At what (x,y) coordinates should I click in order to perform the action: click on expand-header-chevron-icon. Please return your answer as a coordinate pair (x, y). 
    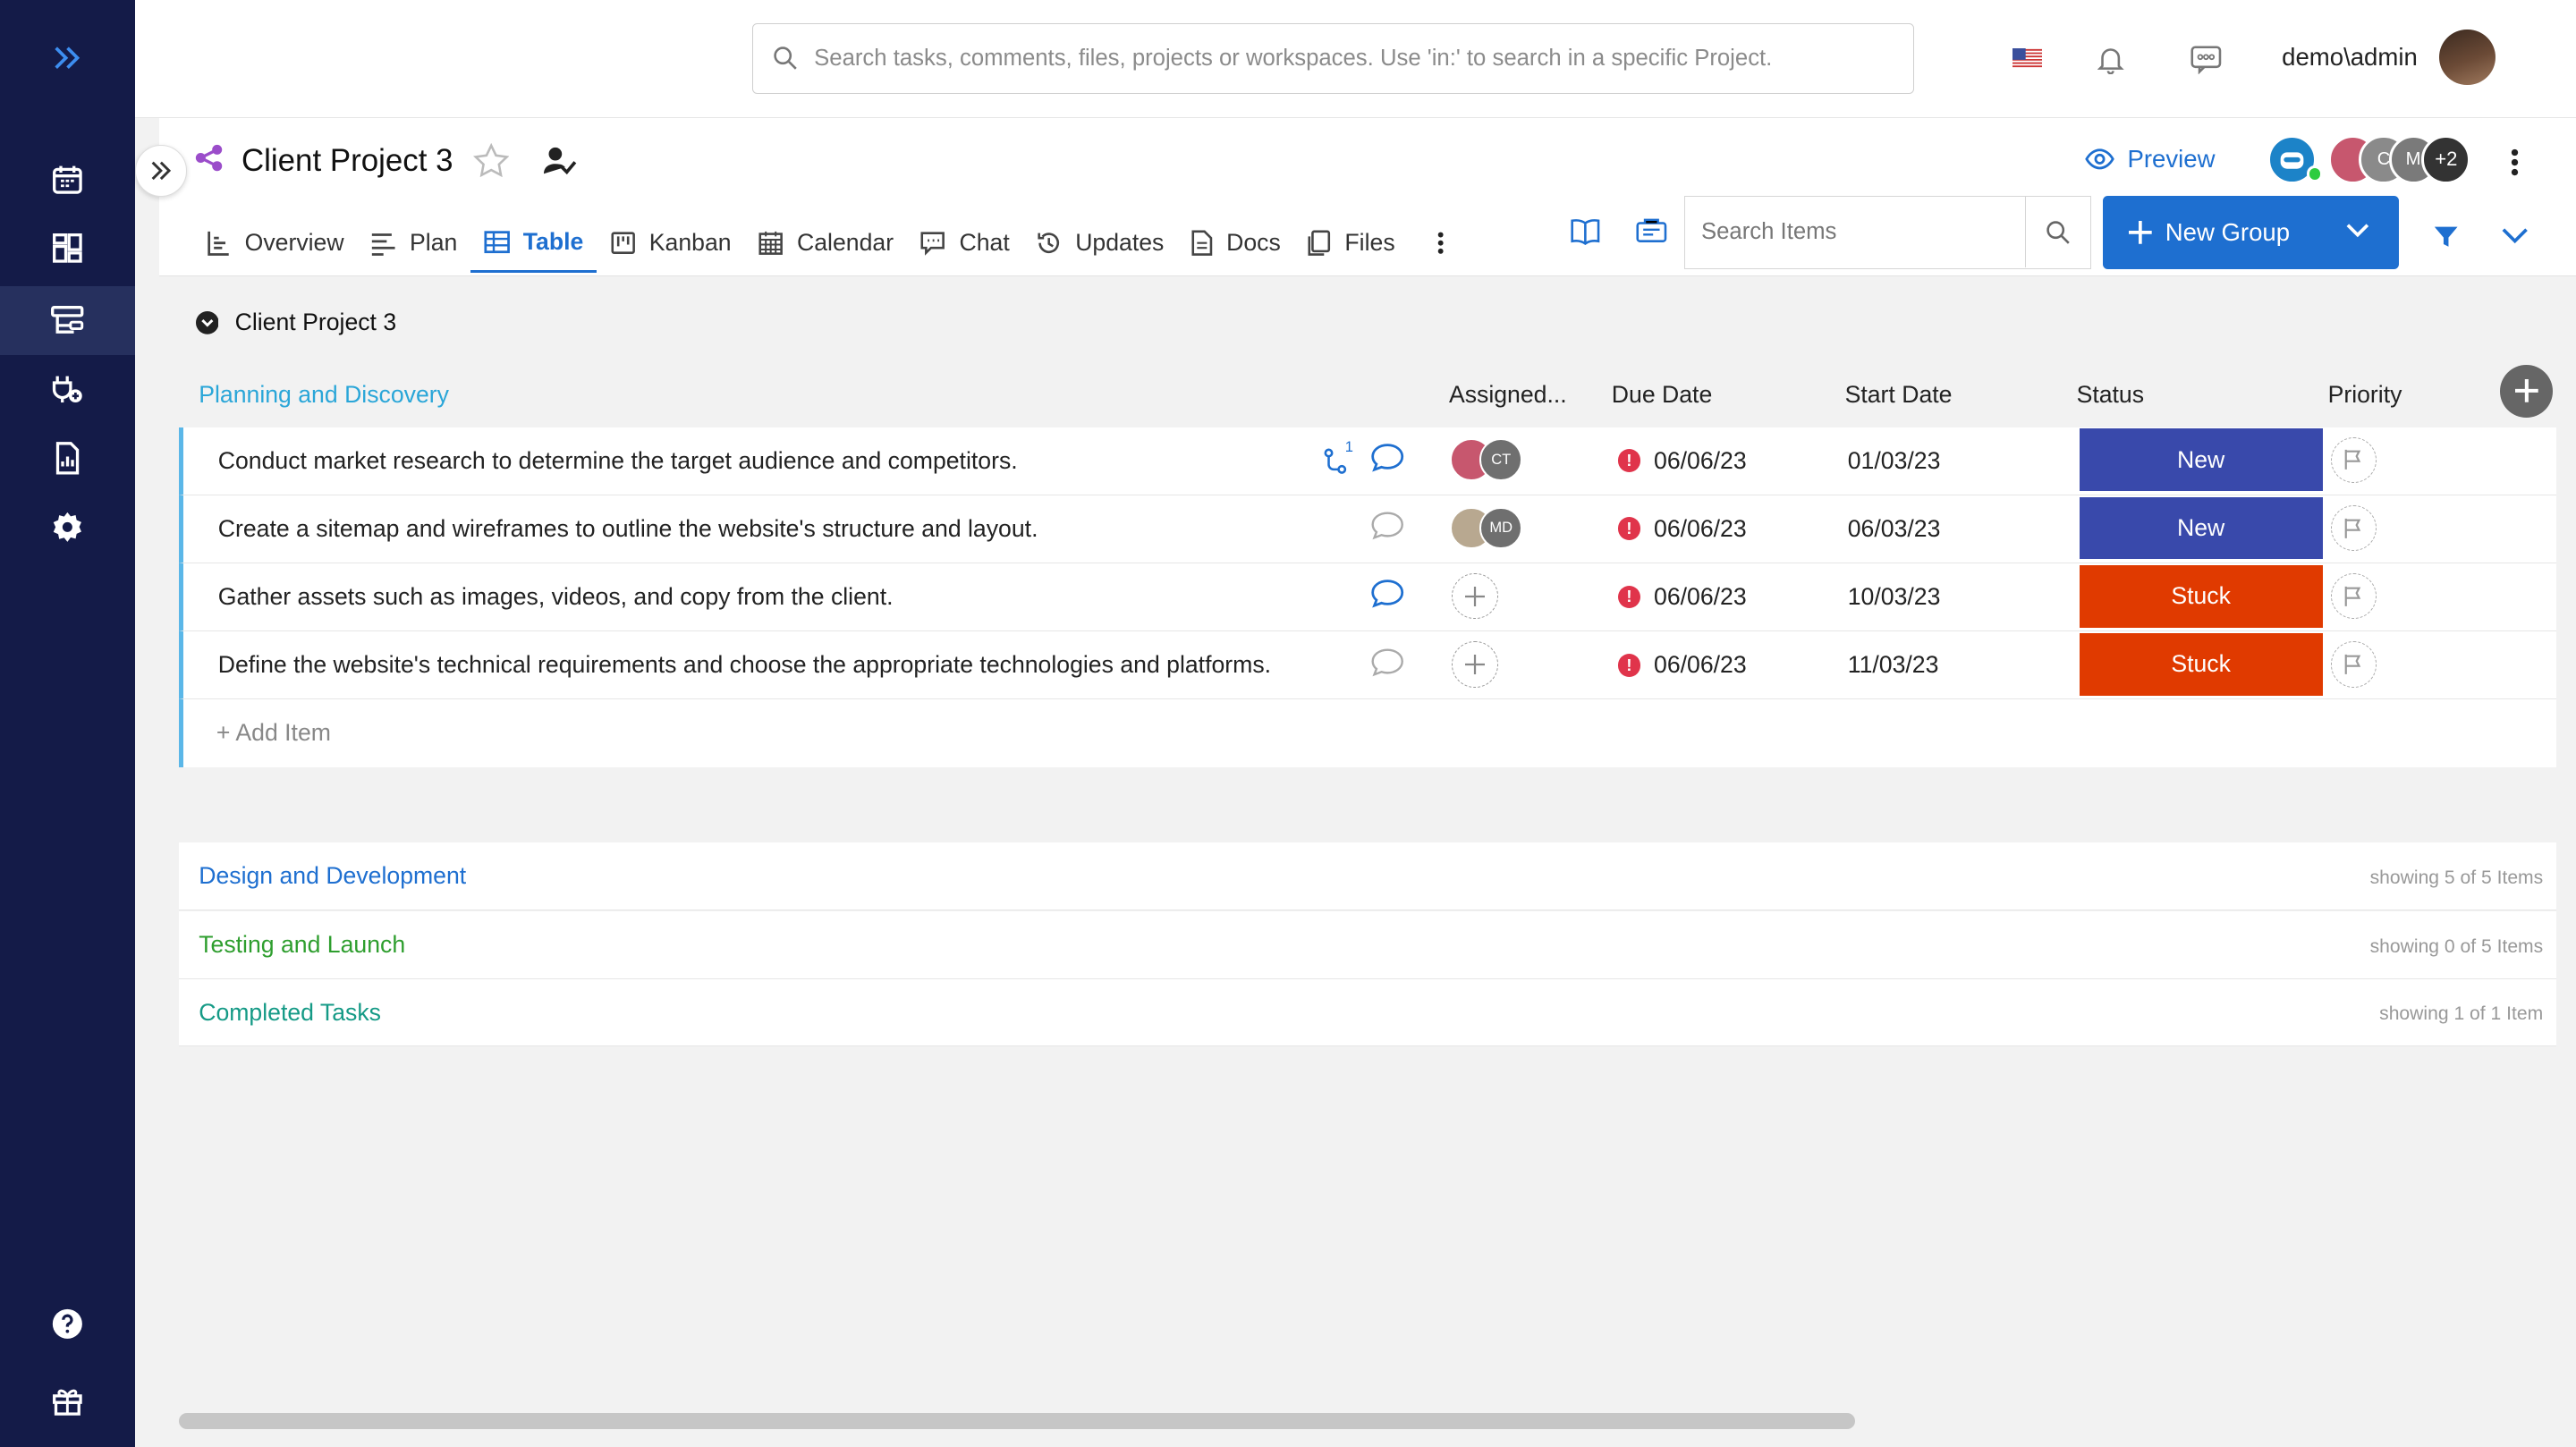
    Looking at the image, I should click on (2515, 235).